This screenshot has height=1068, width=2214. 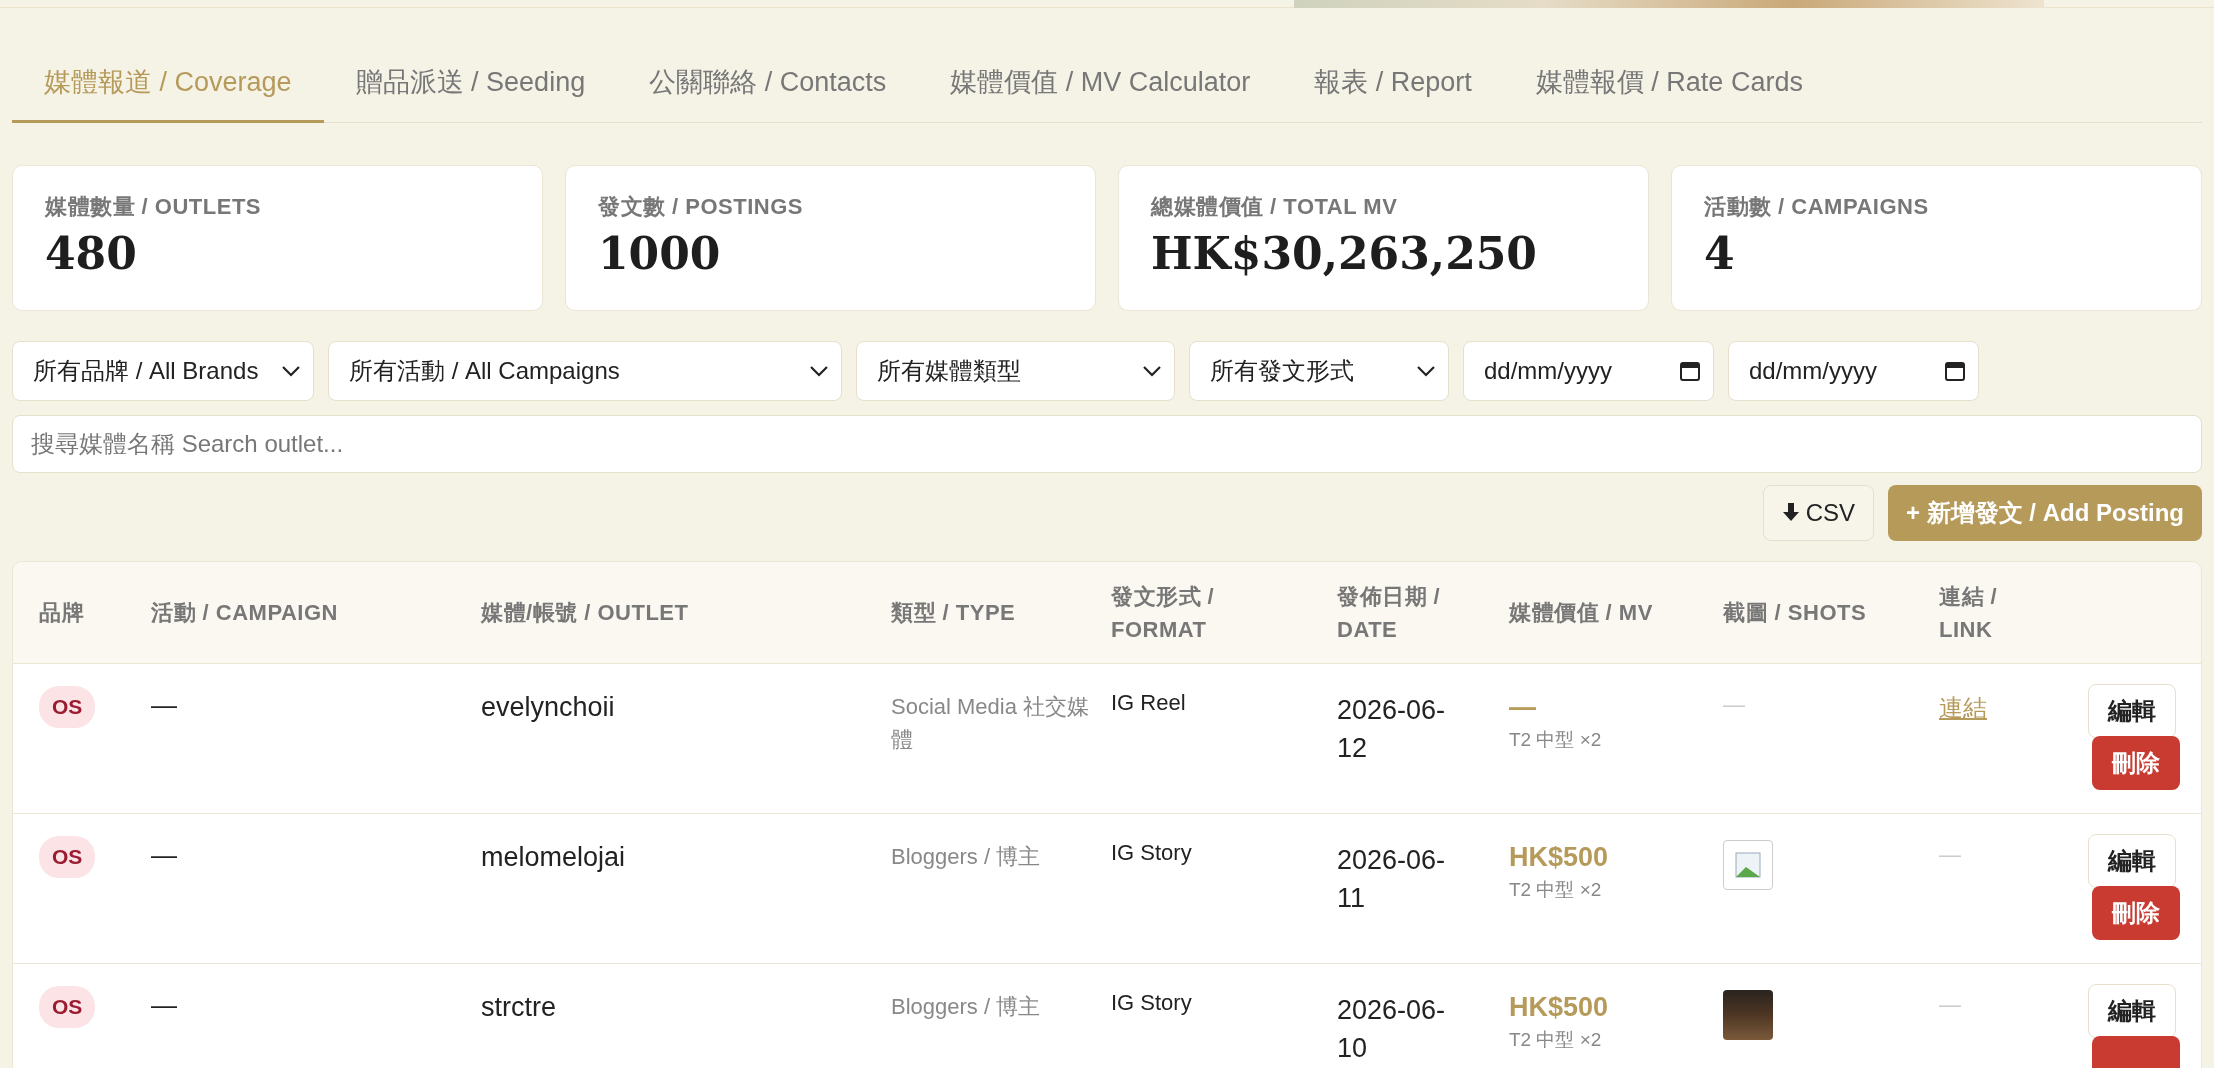 What do you see at coordinates (1522, 707) in the screenshot?
I see `media-value: —` at bounding box center [1522, 707].